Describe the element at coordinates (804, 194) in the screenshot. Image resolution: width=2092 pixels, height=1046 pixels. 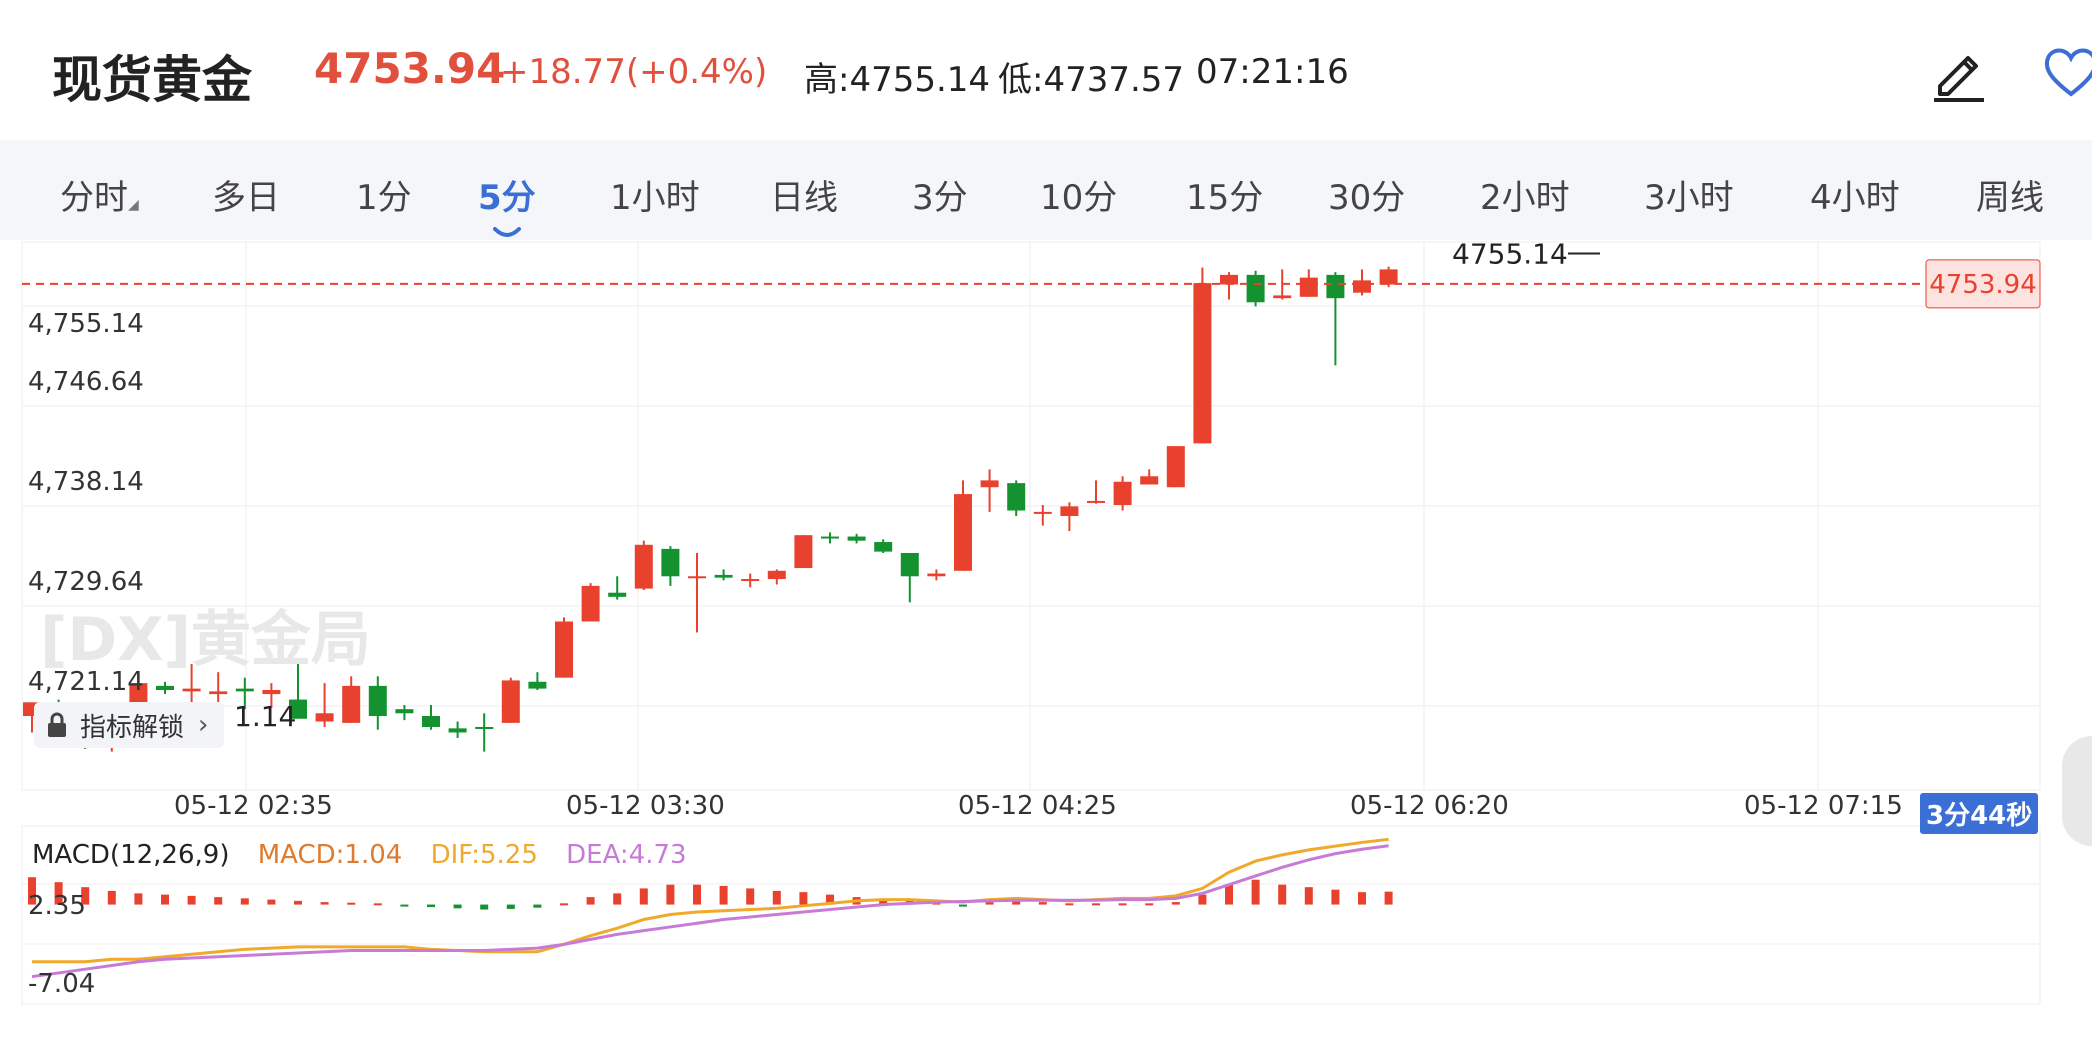
I see `tab-daily: 日线` at that location.